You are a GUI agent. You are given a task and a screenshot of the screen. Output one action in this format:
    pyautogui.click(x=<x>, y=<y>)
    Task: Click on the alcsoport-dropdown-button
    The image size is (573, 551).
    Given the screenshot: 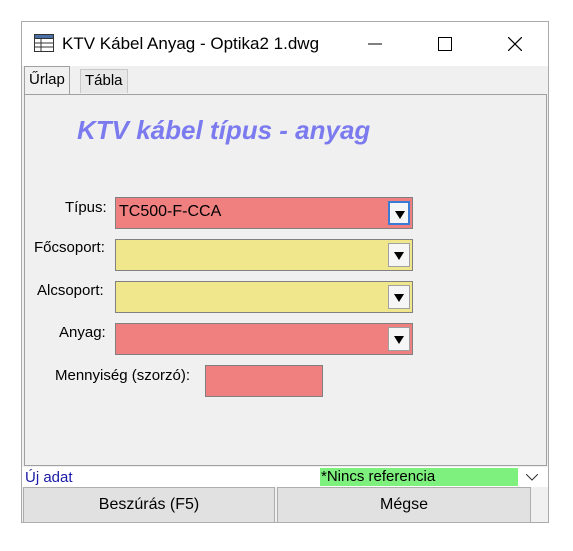 What is the action you would take?
    pyautogui.click(x=399, y=297)
    